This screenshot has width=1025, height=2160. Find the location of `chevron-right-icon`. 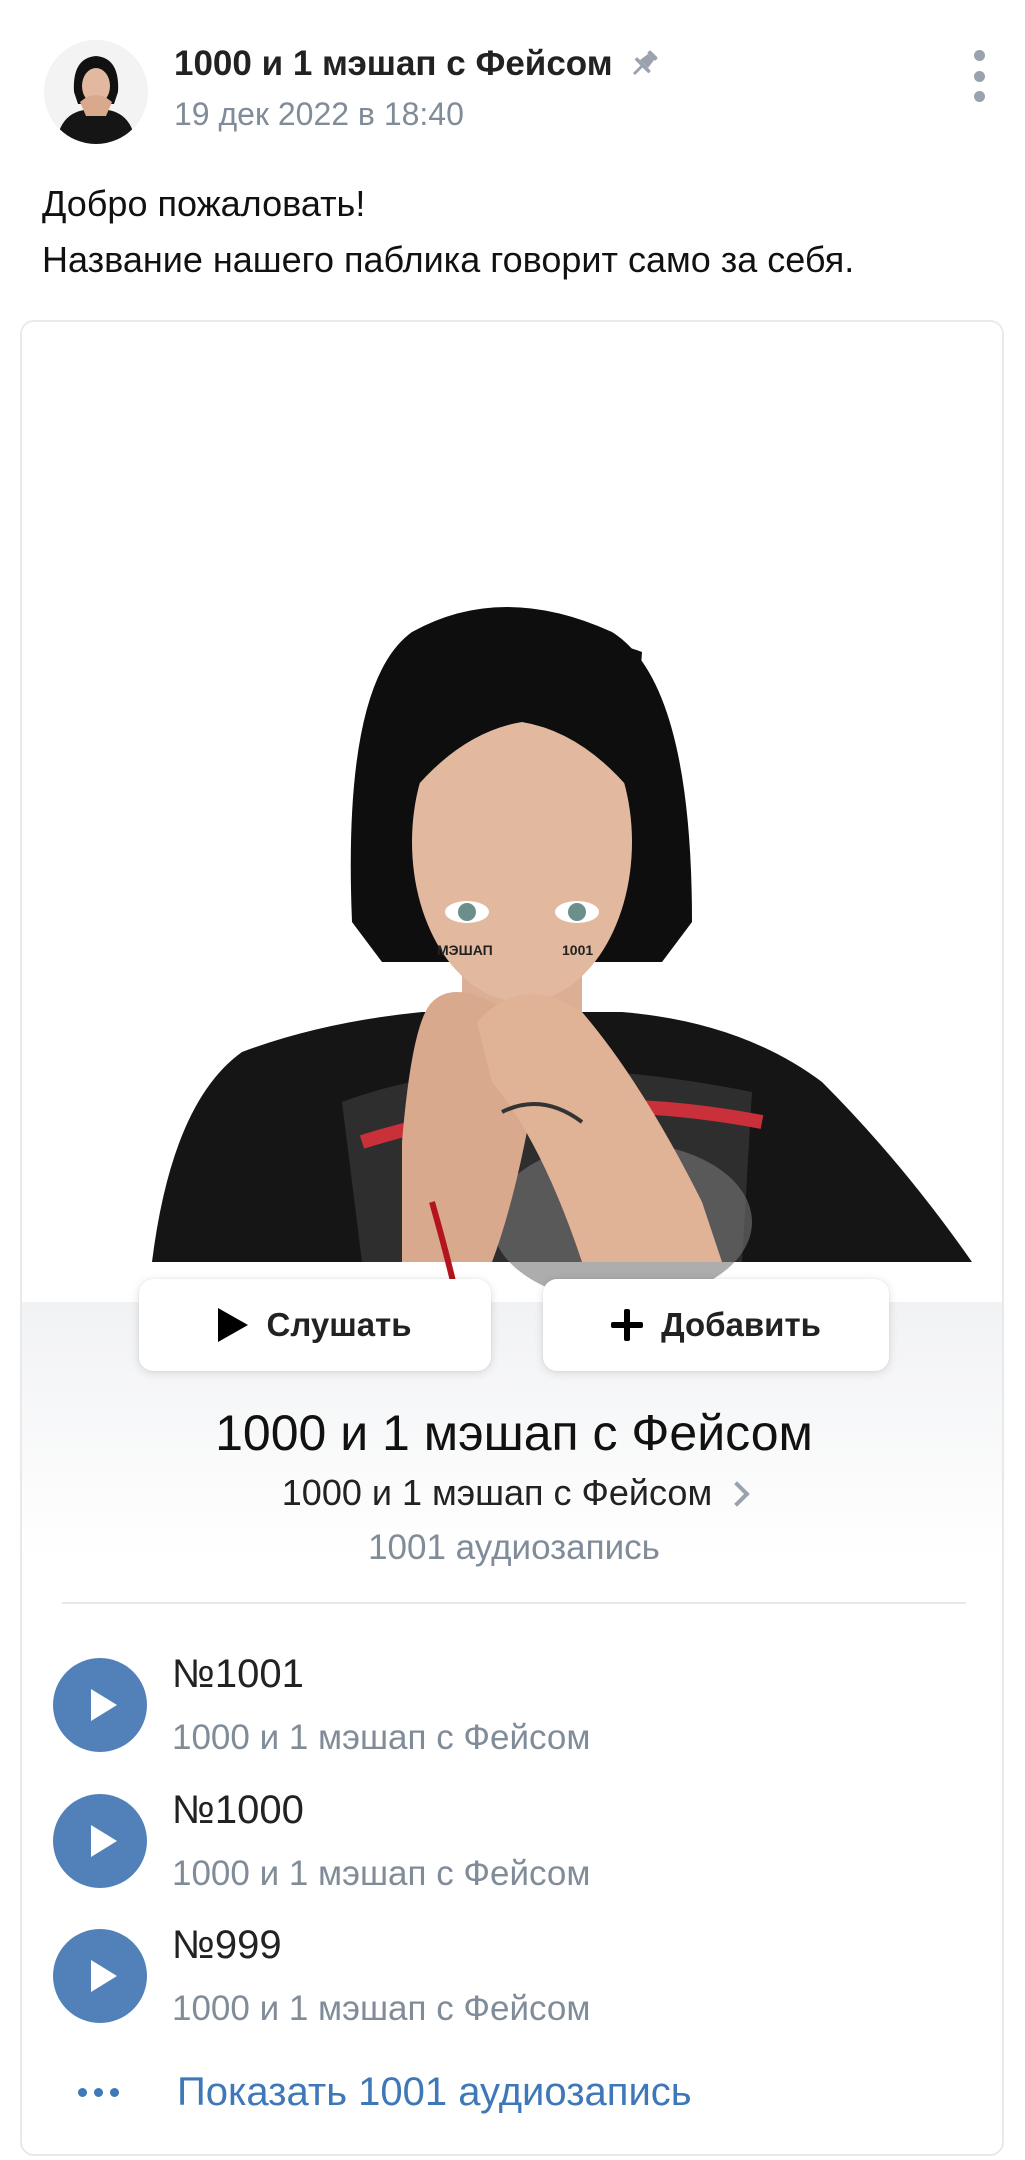

chevron-right-icon is located at coordinates (737, 1494).